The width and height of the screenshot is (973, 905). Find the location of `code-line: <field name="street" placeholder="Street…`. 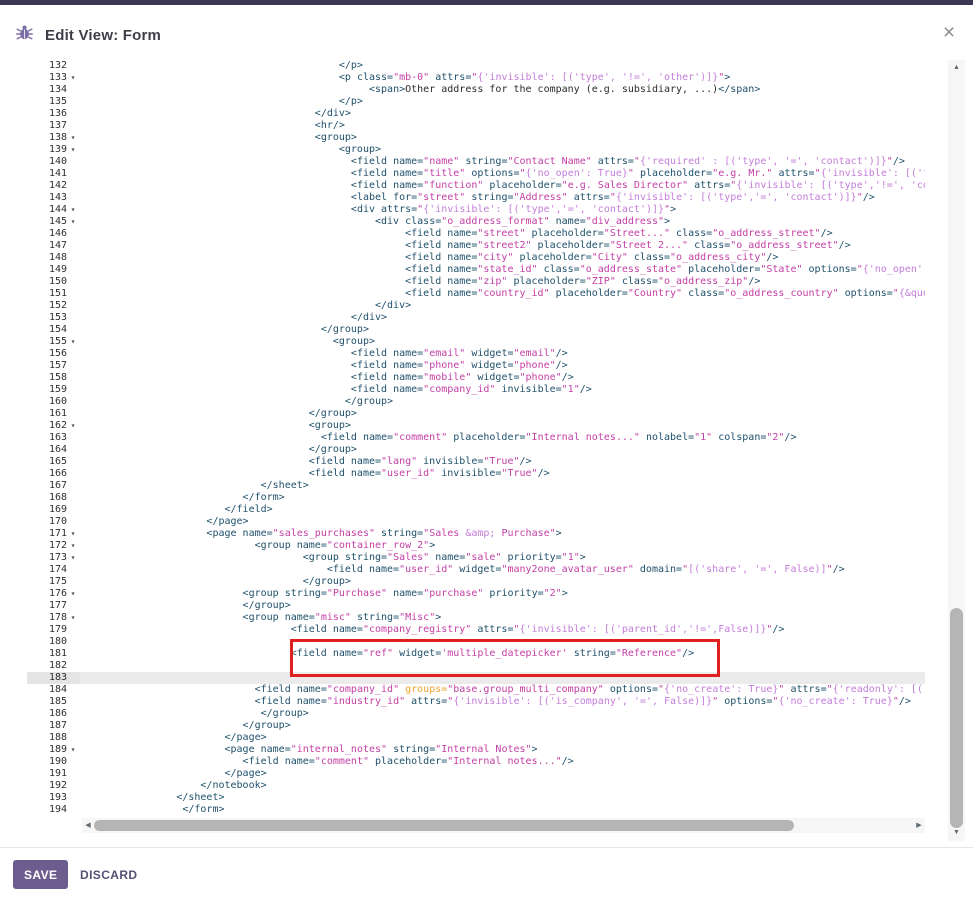

code-line: <field name="street" placeholder="Street… is located at coordinates (502, 234).